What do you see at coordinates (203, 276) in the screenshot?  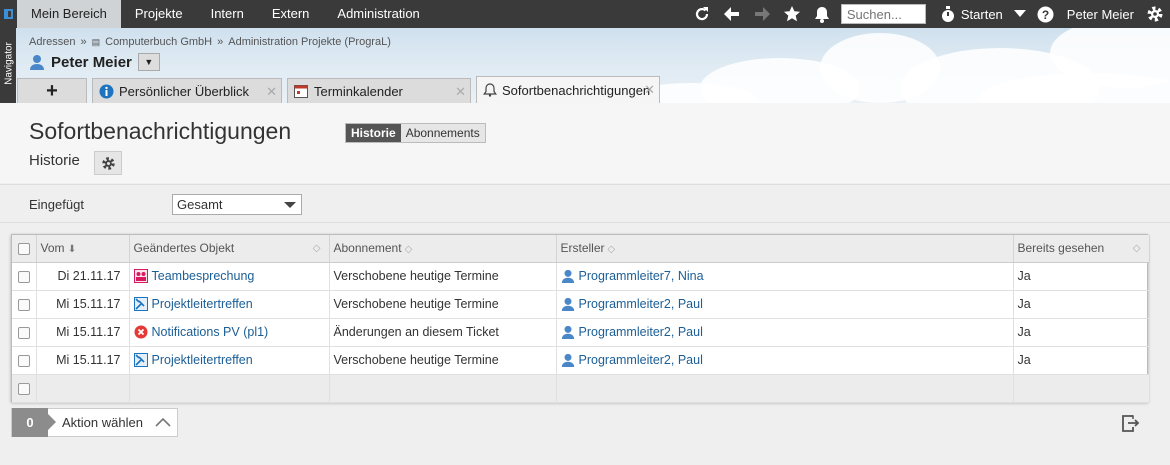 I see `object-link: Teambesprechung` at bounding box center [203, 276].